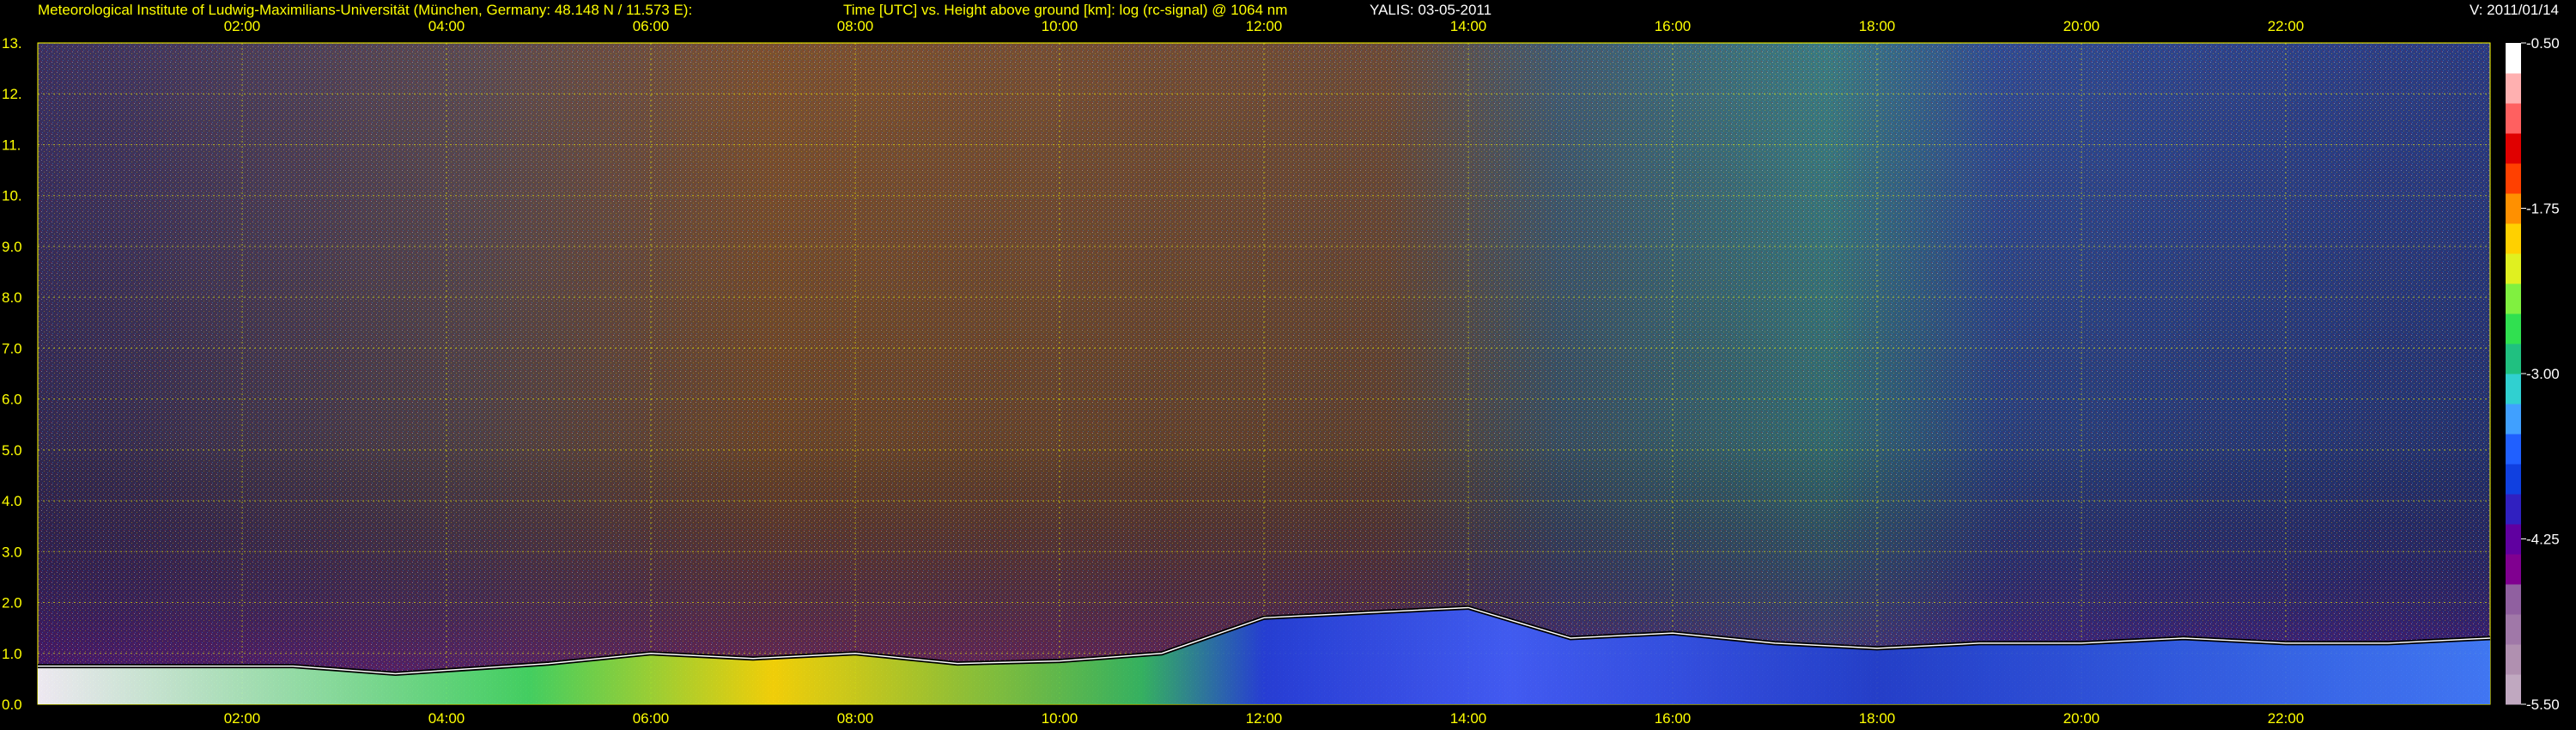 This screenshot has height=730, width=2576. Describe the element at coordinates (12, 501) in the screenshot. I see `y-tick-label: 4.0` at that location.